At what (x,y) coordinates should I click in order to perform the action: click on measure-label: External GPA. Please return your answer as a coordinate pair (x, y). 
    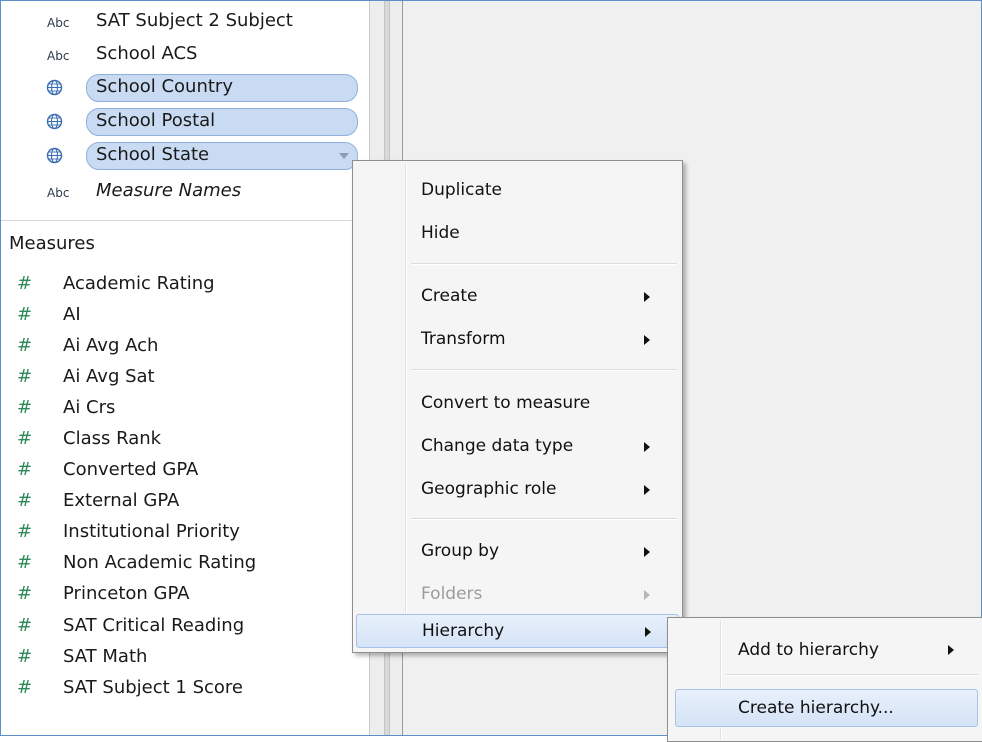
    Looking at the image, I should click on (121, 500).